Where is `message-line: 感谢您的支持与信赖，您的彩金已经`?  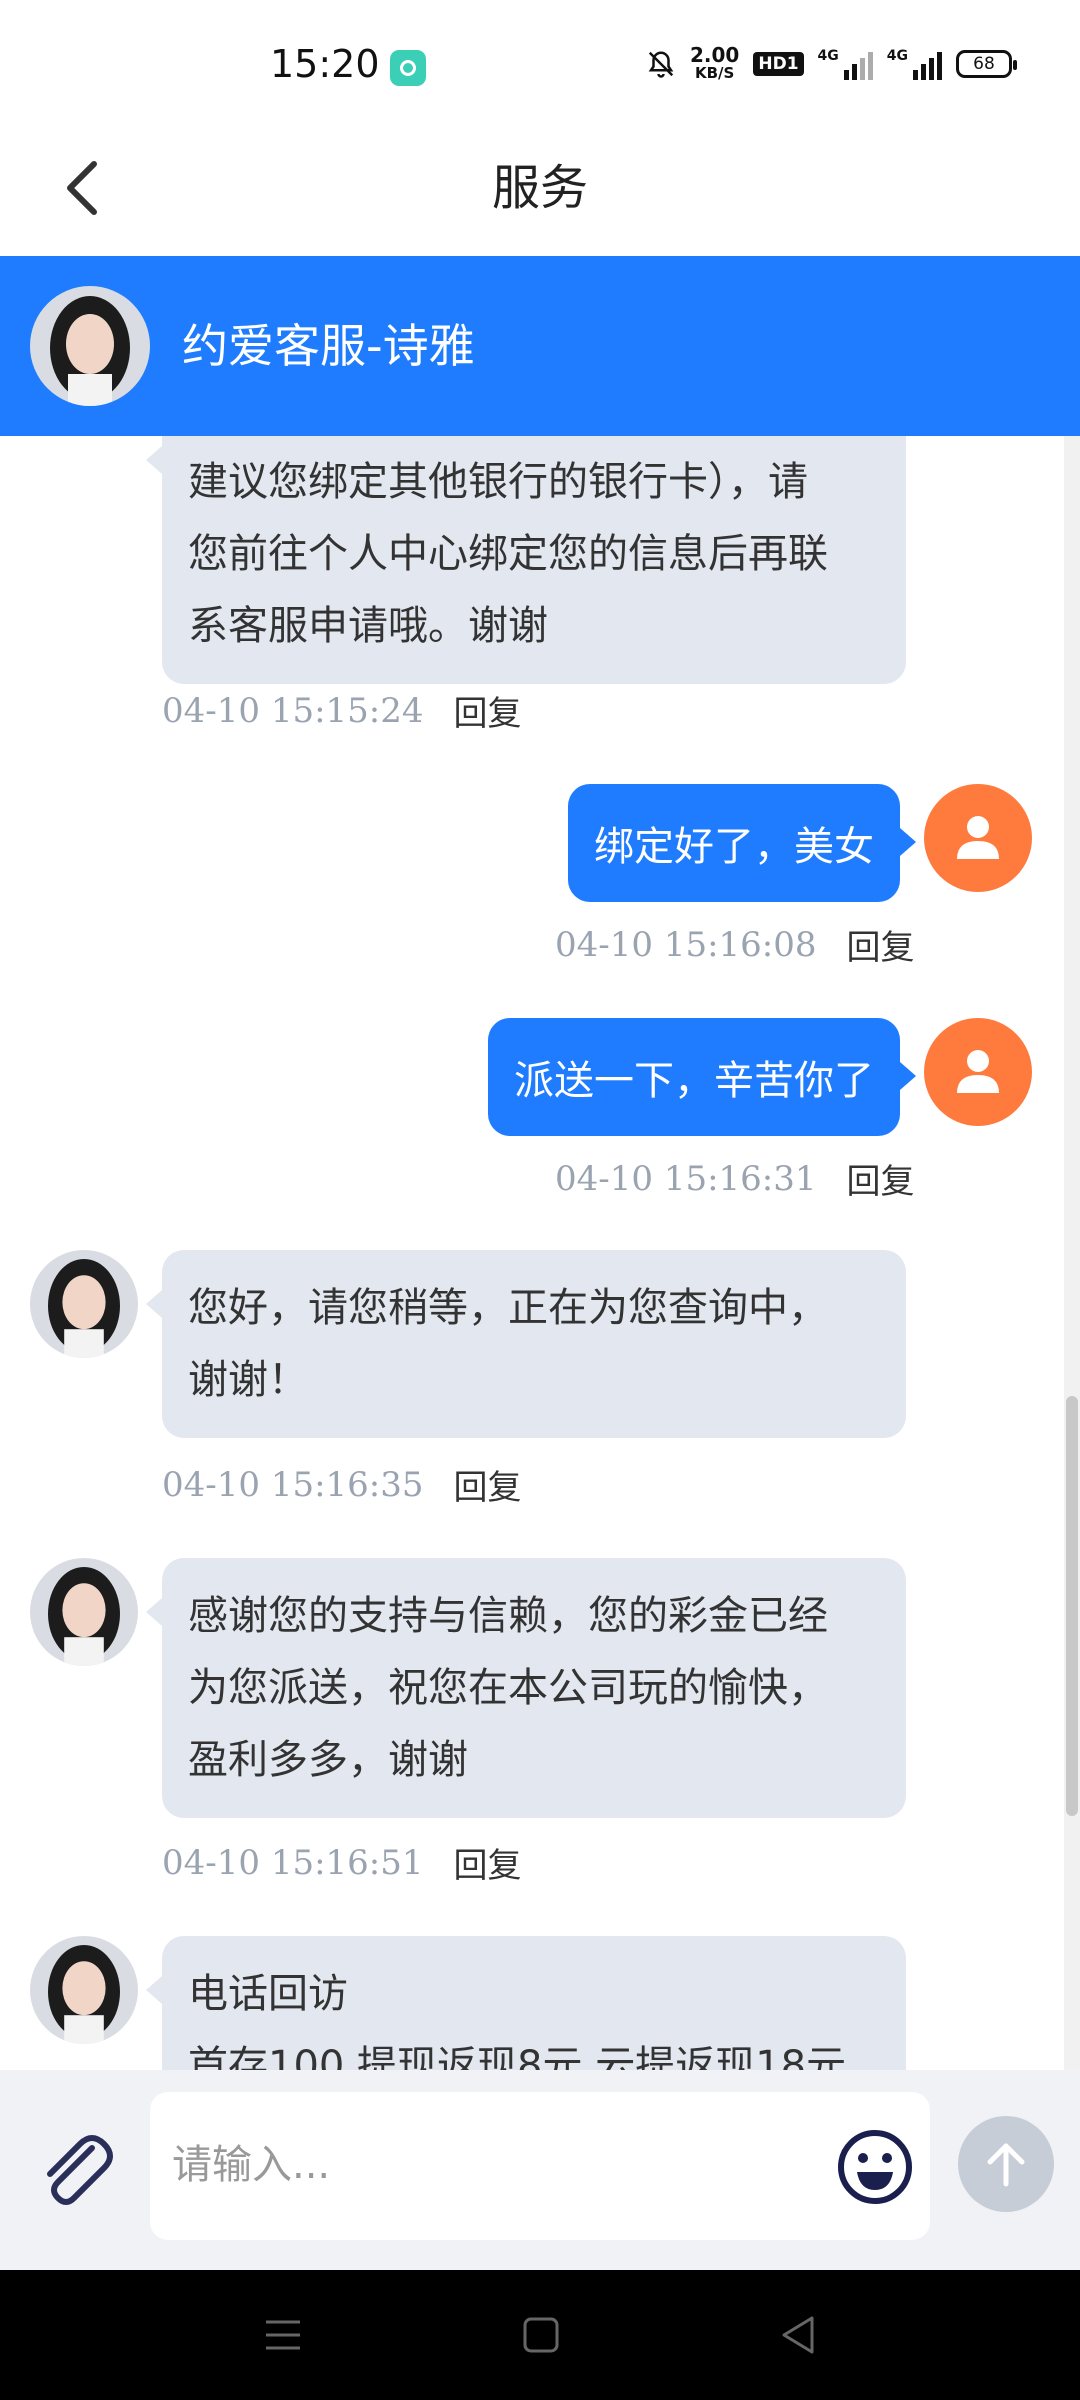
message-line: 感谢您的支持与信赖，您的彩金已经 is located at coordinates (508, 1616).